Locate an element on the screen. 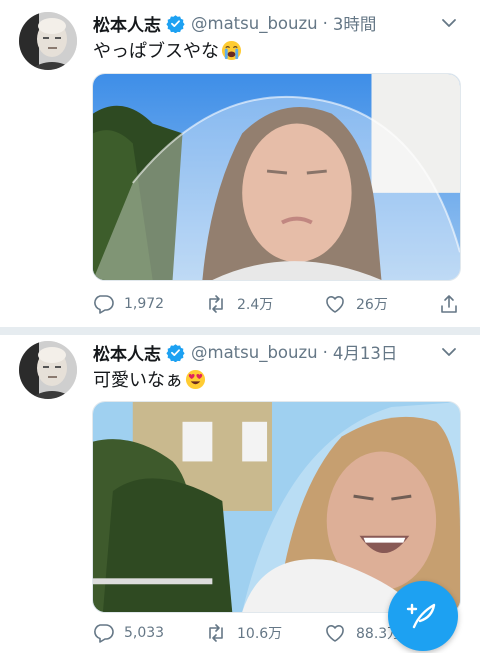  tweet-header: 松本人志 @matsu_bouzu · 4月13日 is located at coordinates (276, 352).